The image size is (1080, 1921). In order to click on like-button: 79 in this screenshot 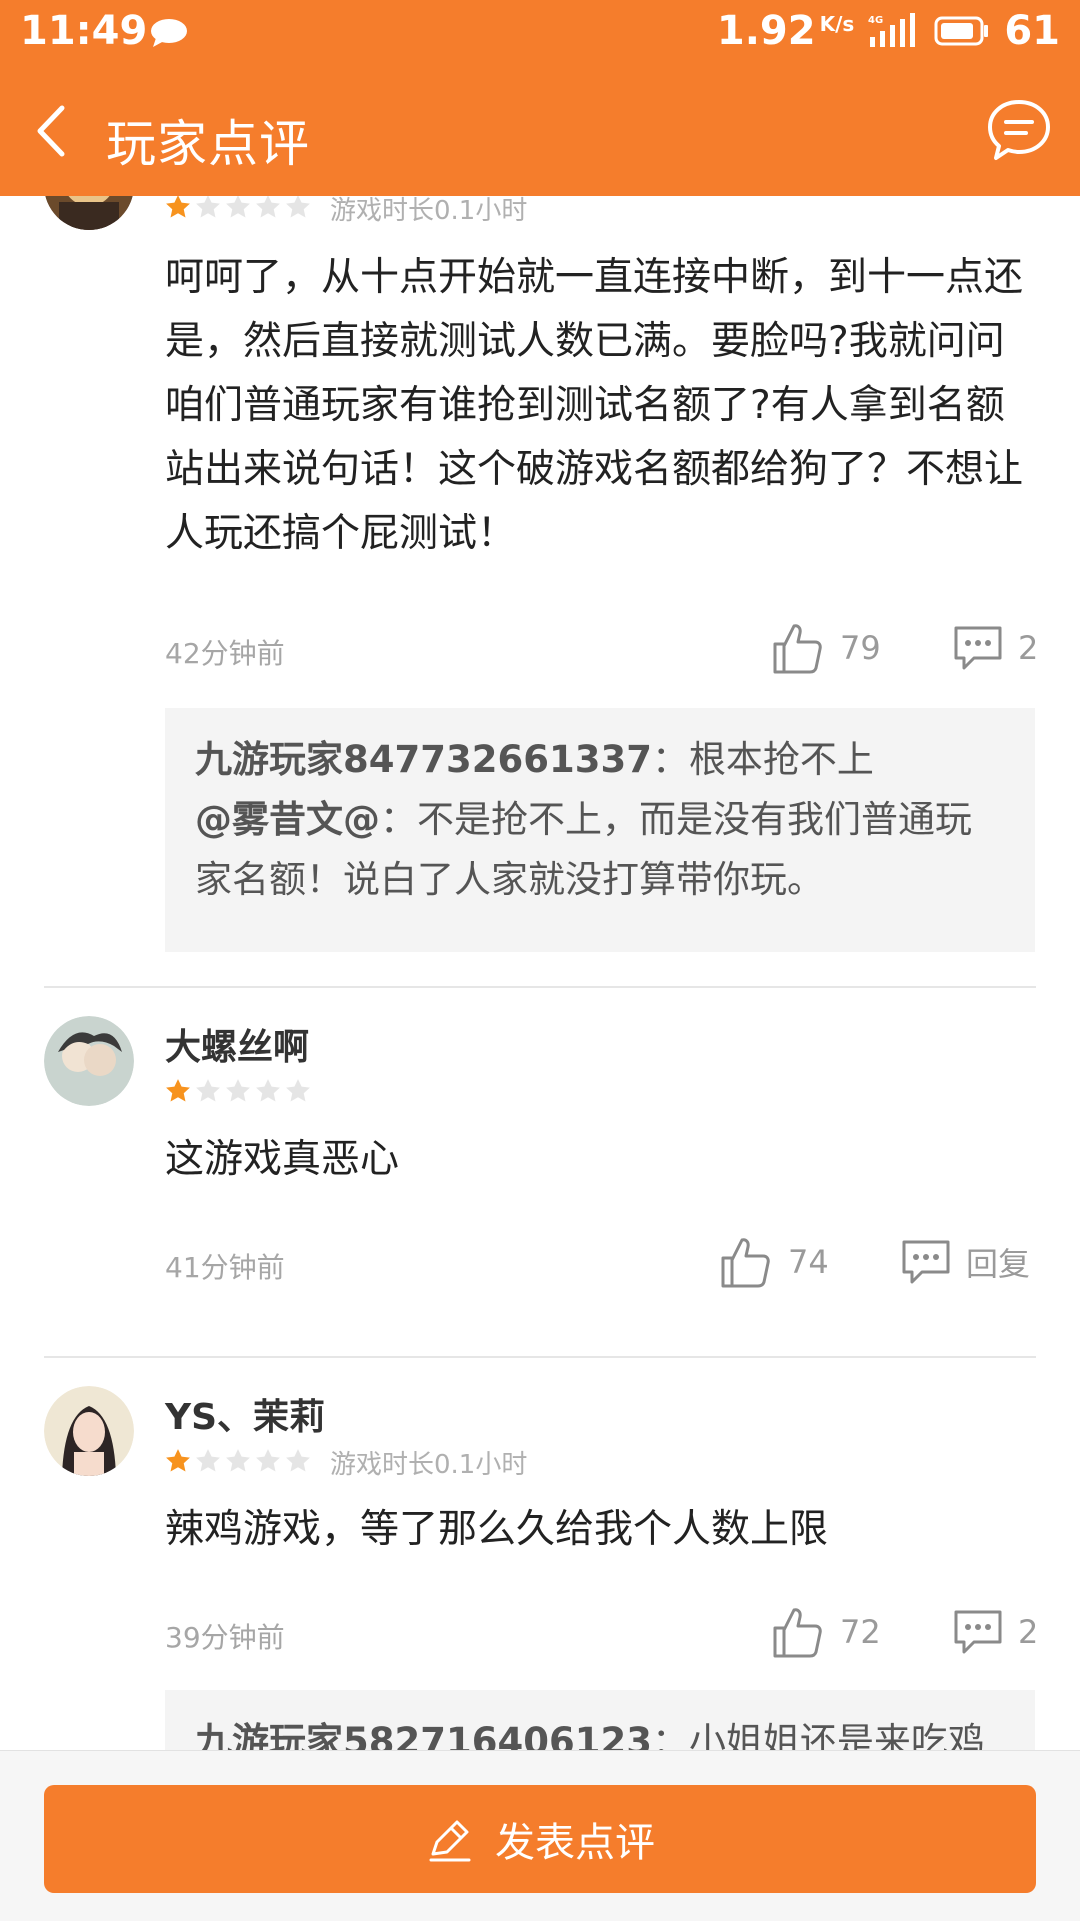, I will do `click(826, 648)`.